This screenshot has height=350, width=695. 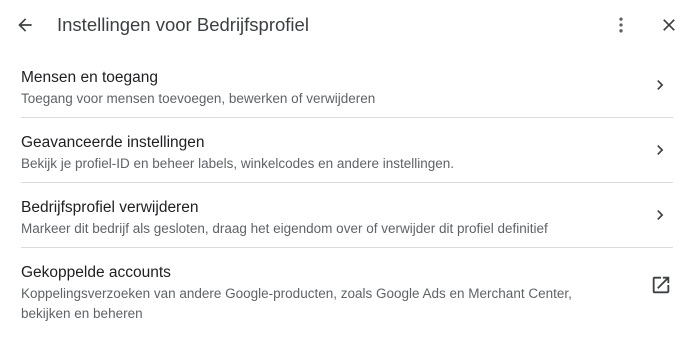 I want to click on back-button, so click(x=25, y=25).